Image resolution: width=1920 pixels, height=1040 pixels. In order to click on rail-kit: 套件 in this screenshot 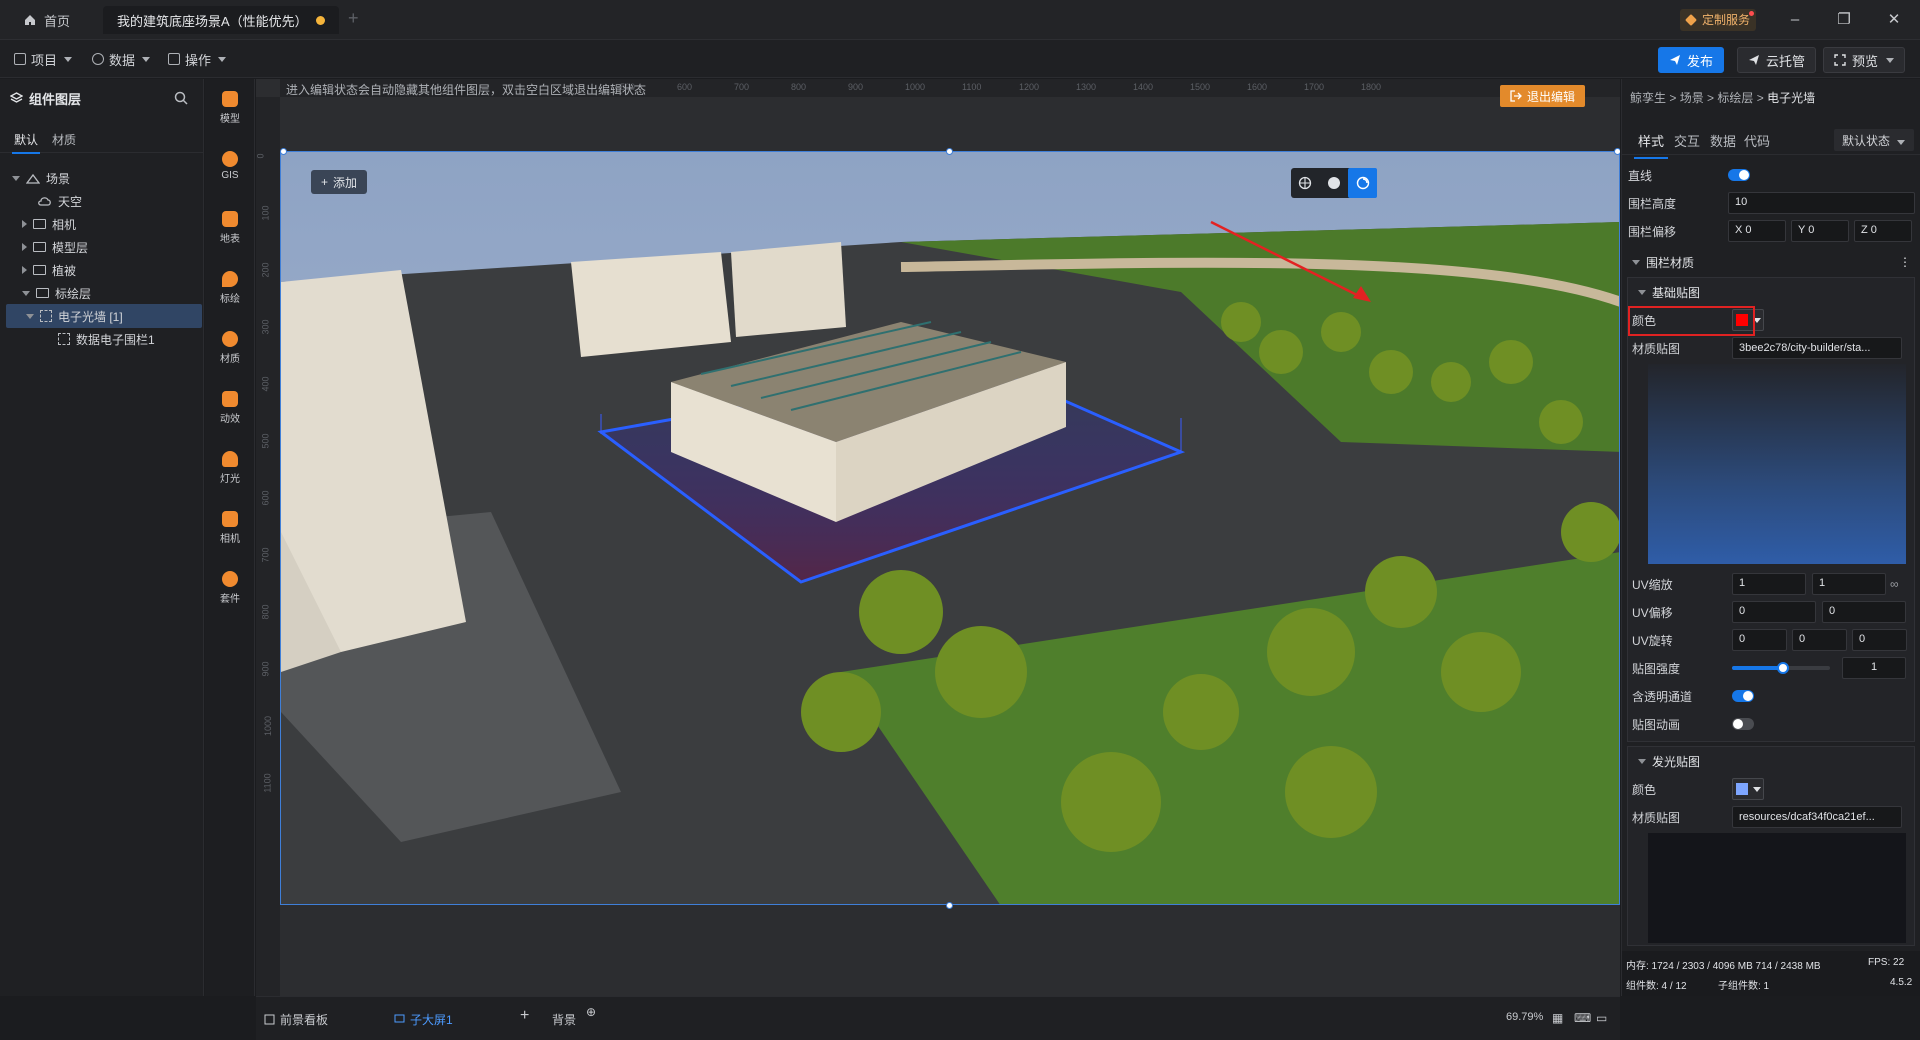, I will do `click(230, 588)`.